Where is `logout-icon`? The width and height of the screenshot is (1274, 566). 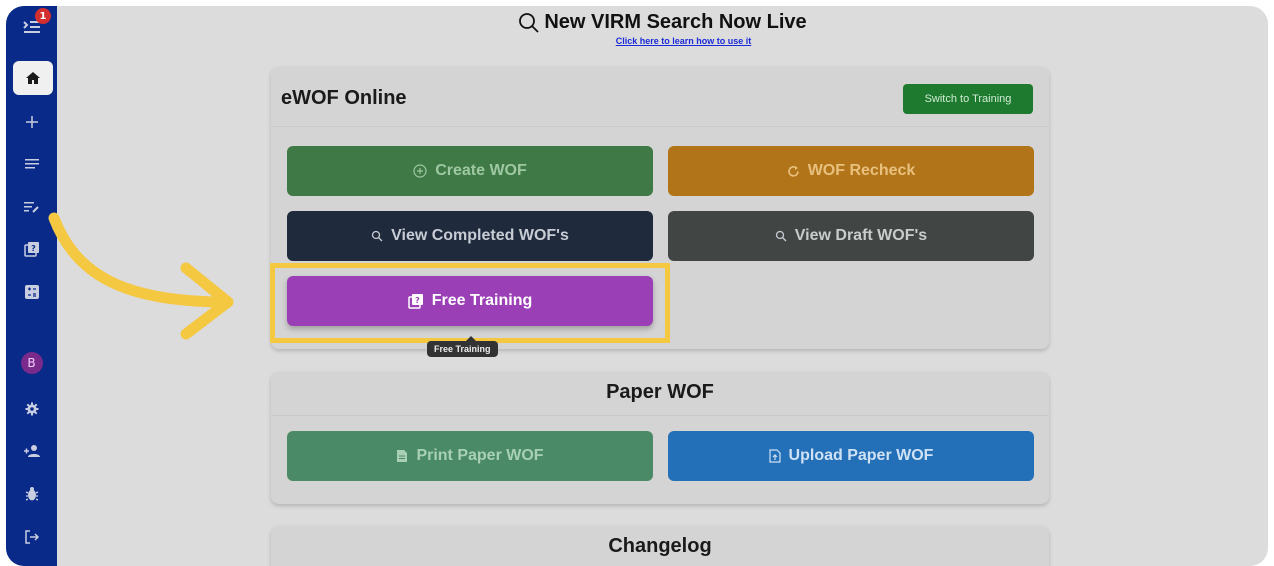
logout-icon is located at coordinates (31, 537).